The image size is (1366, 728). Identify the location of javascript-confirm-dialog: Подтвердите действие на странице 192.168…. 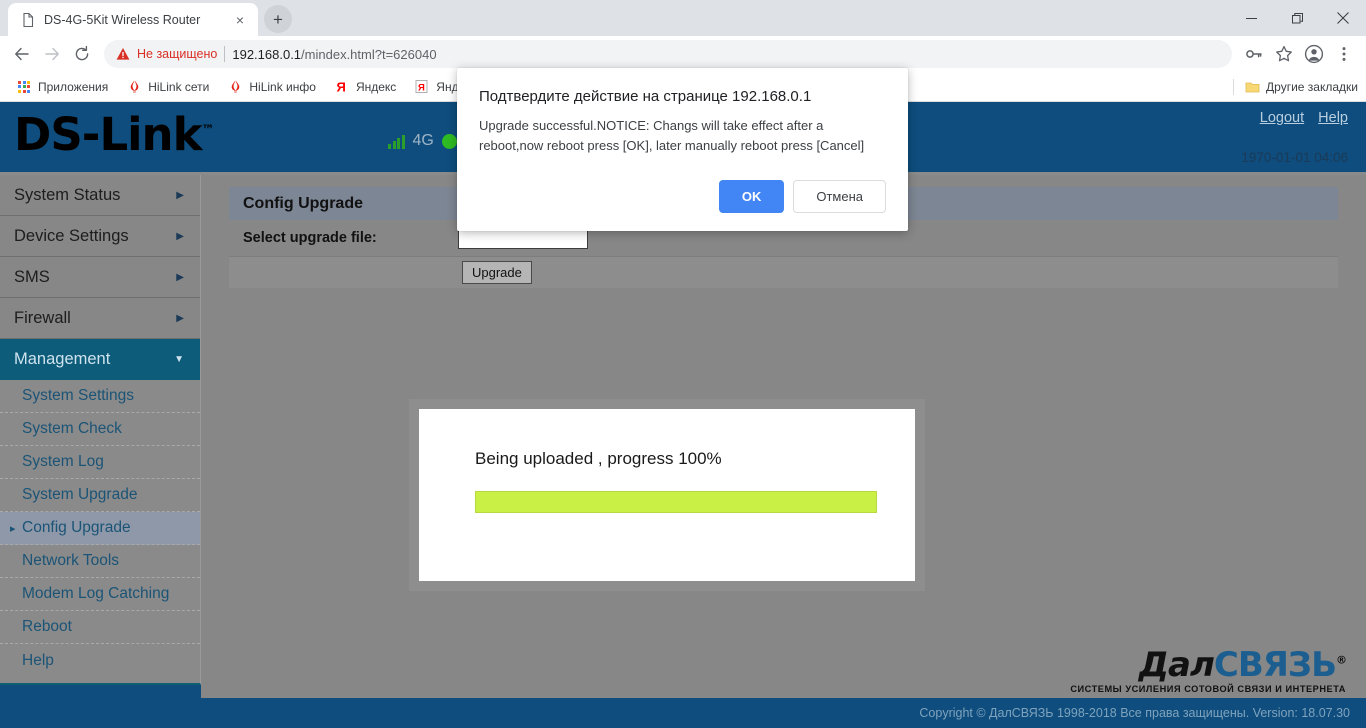
(682, 150).